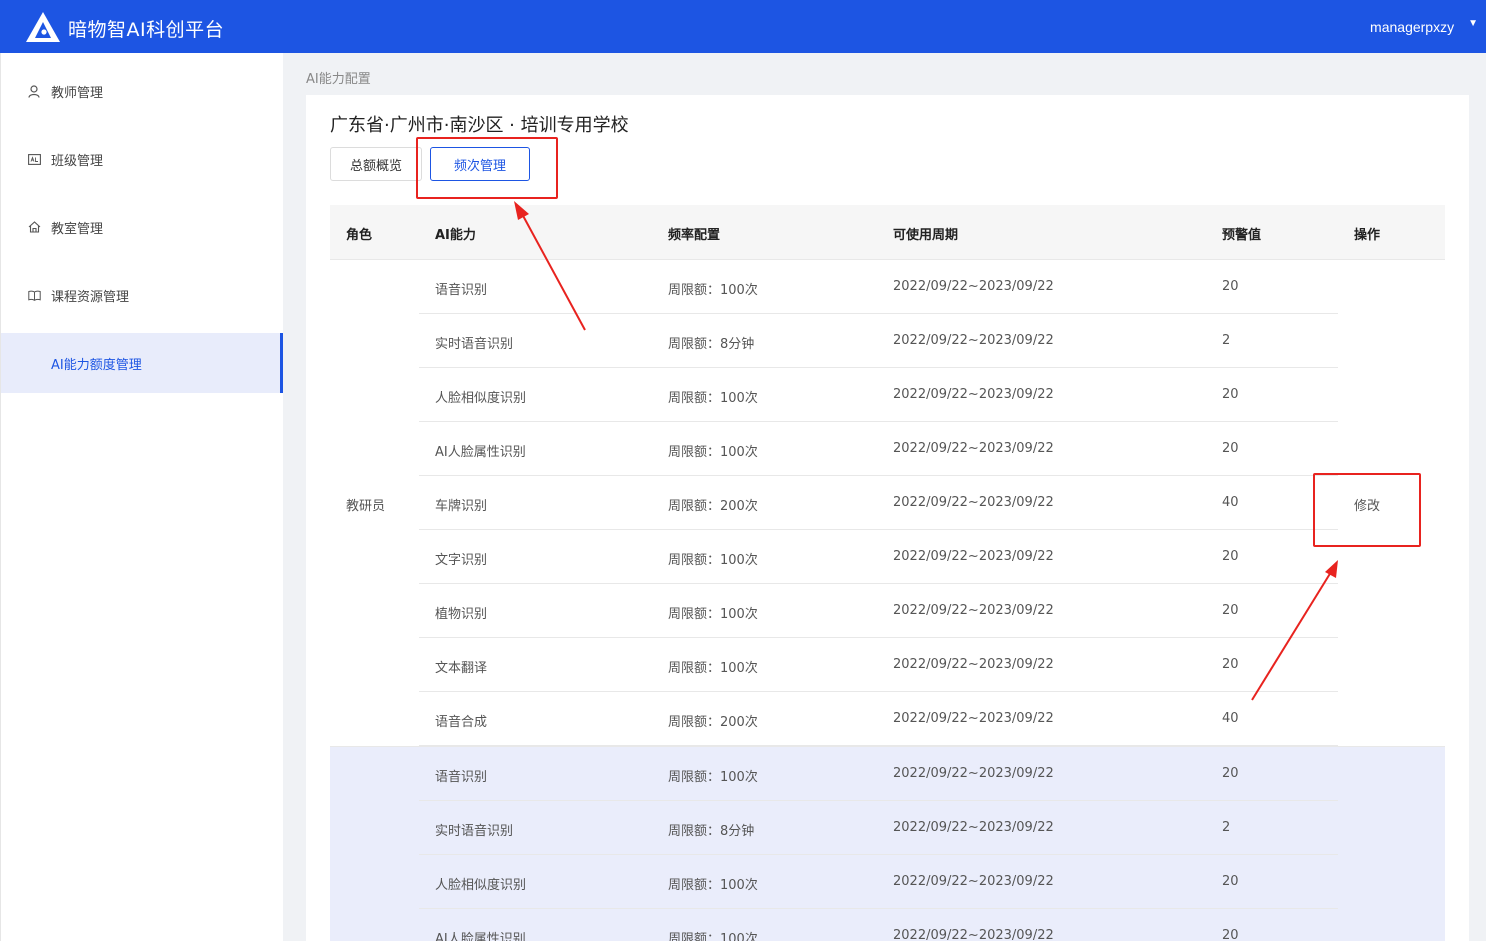 Image resolution: width=1486 pixels, height=941 pixels. Describe the element at coordinates (887, 665) in the screenshot. I see `table-row: 文本翻译 周限额：100次 2022/09/22~2023/09/22 20` at that location.